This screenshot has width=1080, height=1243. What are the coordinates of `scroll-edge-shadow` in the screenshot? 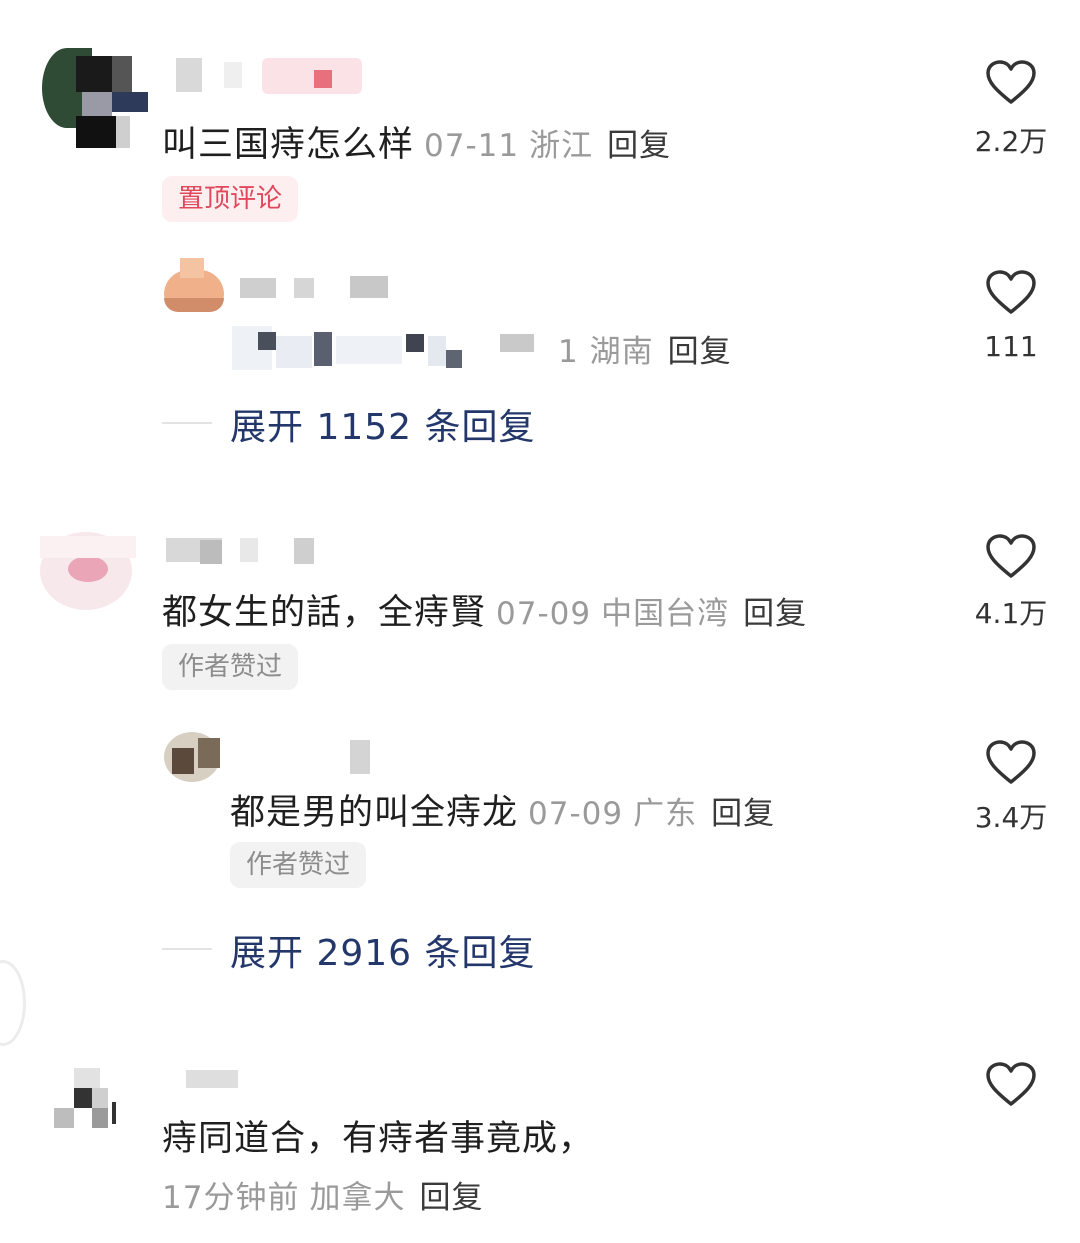 It's located at (13, 1003).